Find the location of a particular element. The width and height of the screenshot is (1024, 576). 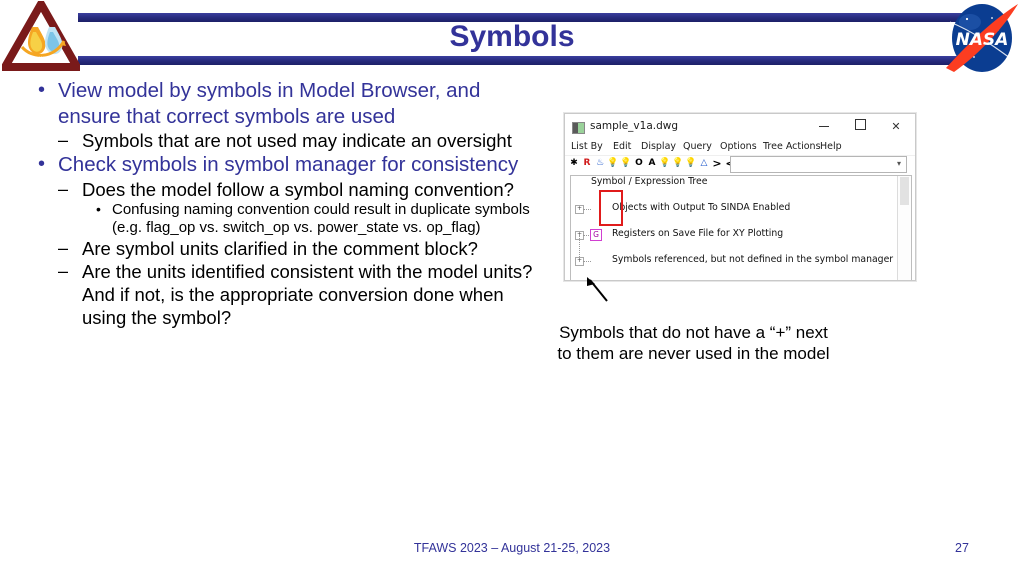

menu-item-edit: Edit is located at coordinates (622, 146).